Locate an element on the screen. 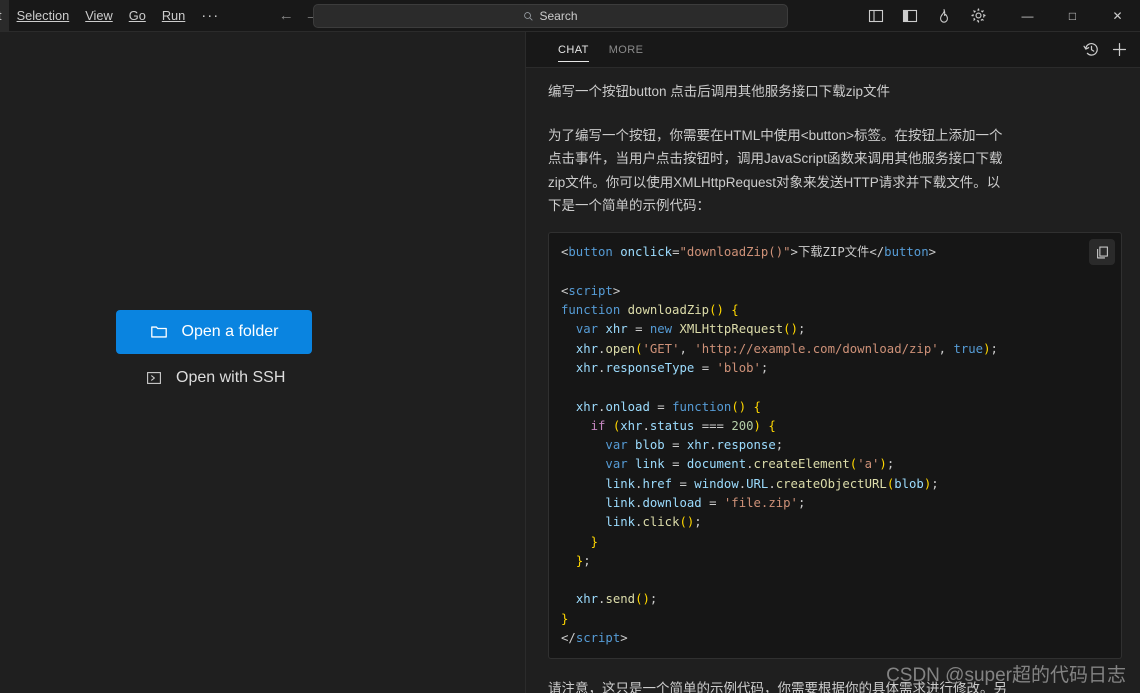 The height and width of the screenshot is (693, 1140). menu-item-label: View is located at coordinates (99, 15).